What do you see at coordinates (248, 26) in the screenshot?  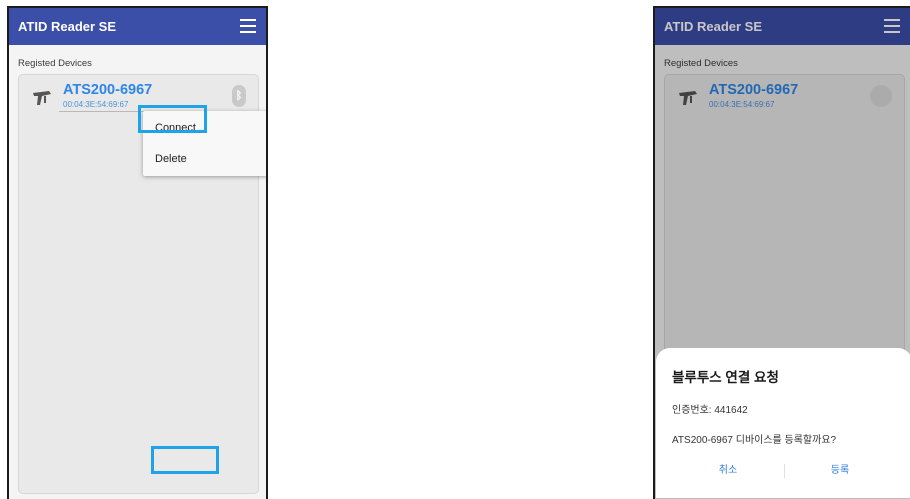 I see `hamburger-menu-icon` at bounding box center [248, 26].